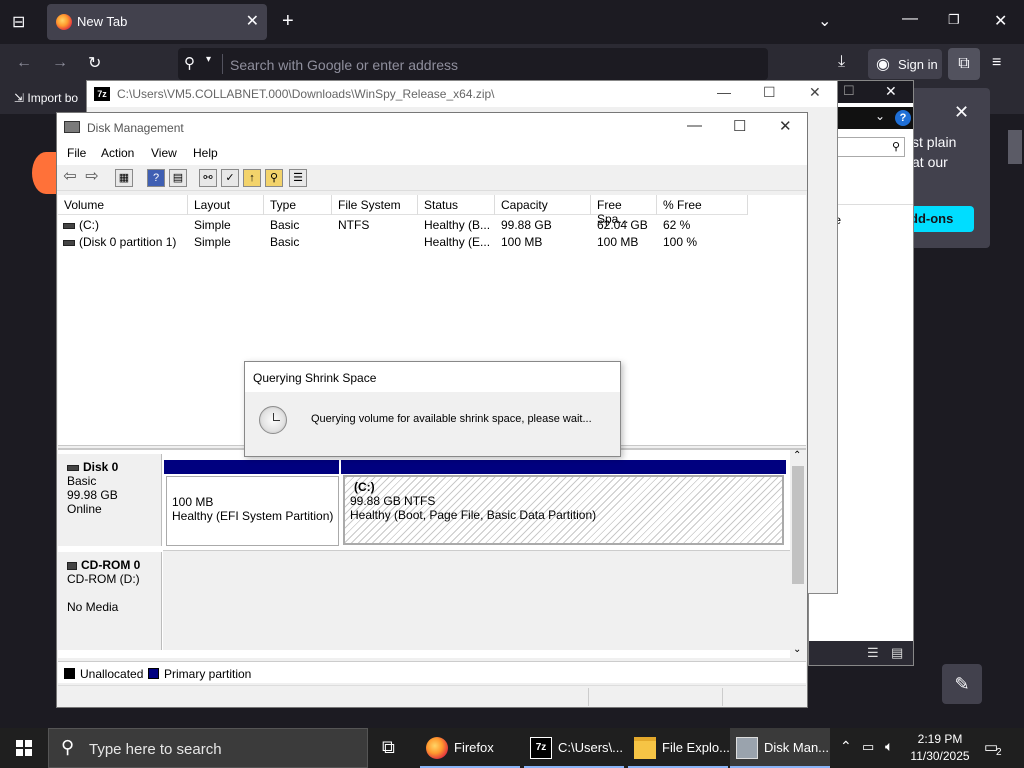 Image resolution: width=1024 pixels, height=768 pixels. Describe the element at coordinates (117, 153) in the screenshot. I see `menu-action: Action` at that location.